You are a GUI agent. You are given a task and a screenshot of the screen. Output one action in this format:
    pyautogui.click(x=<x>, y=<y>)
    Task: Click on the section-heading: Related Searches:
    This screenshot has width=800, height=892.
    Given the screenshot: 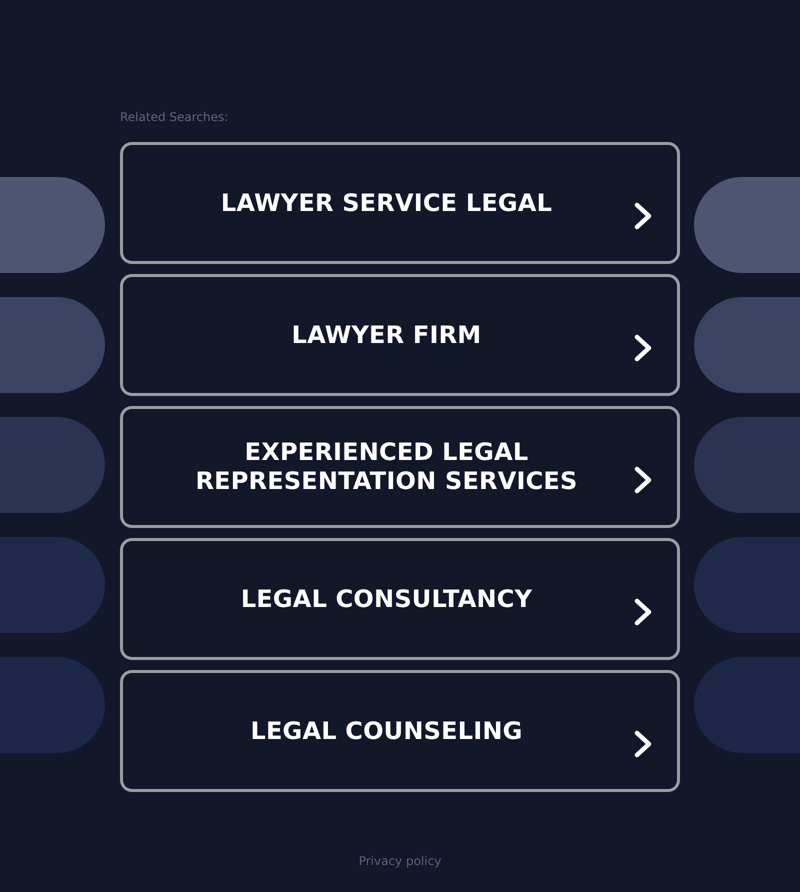 What is the action you would take?
    pyautogui.click(x=174, y=117)
    